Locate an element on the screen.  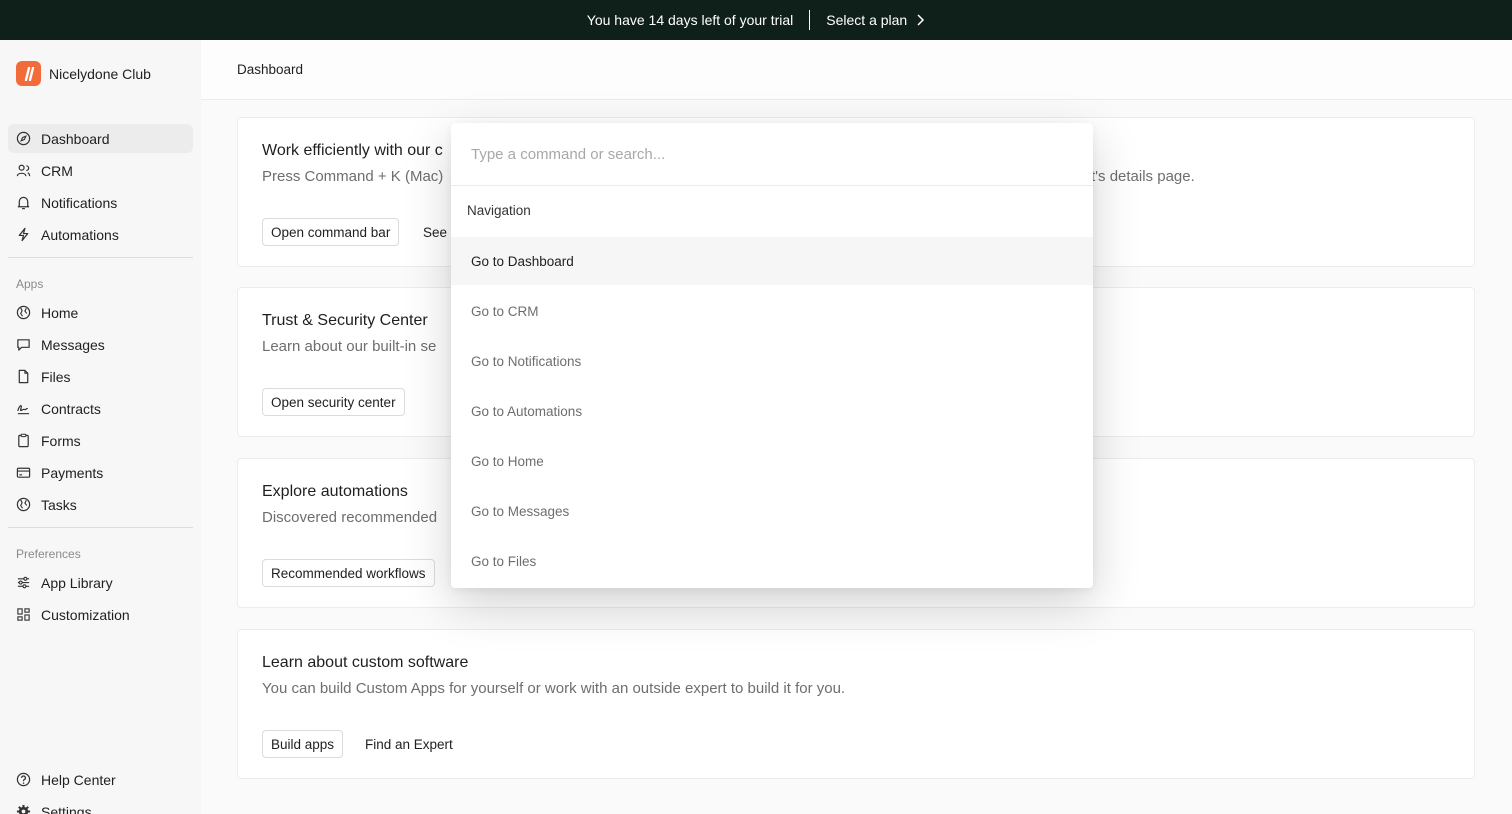
compass-icon is located at coordinates (23, 138).